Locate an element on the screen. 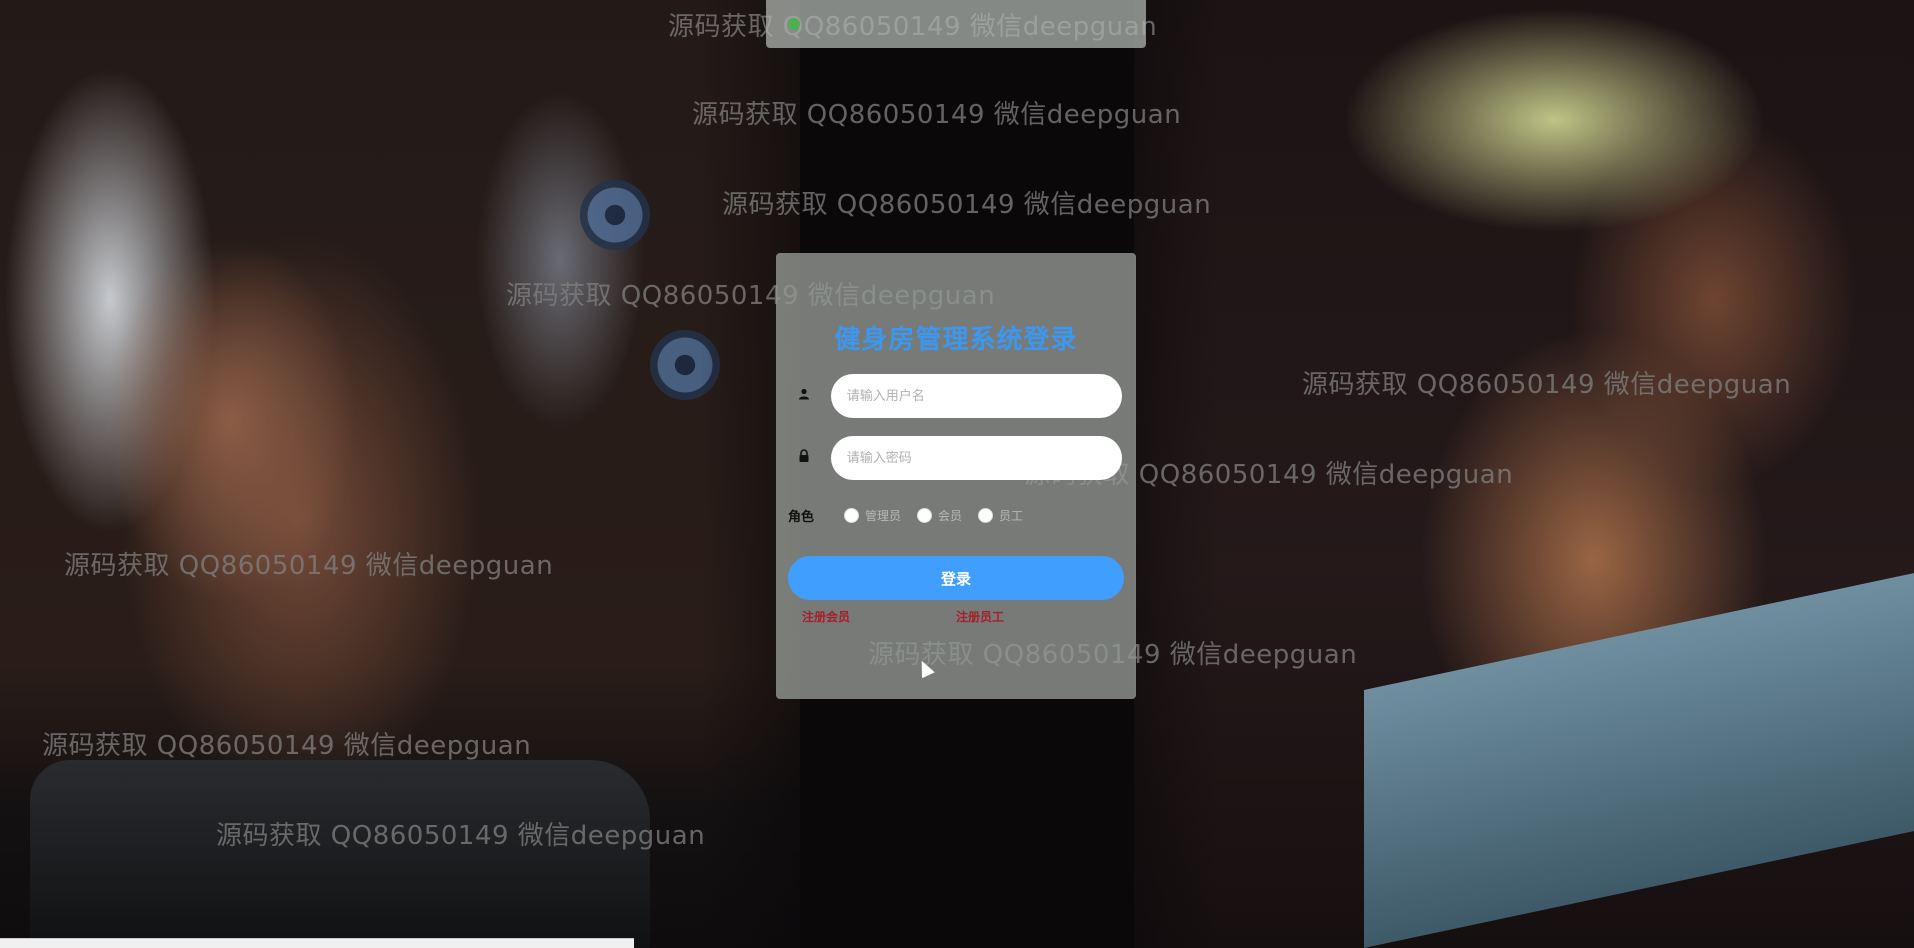  role-option-staff: 员工 is located at coordinates (1000, 515).